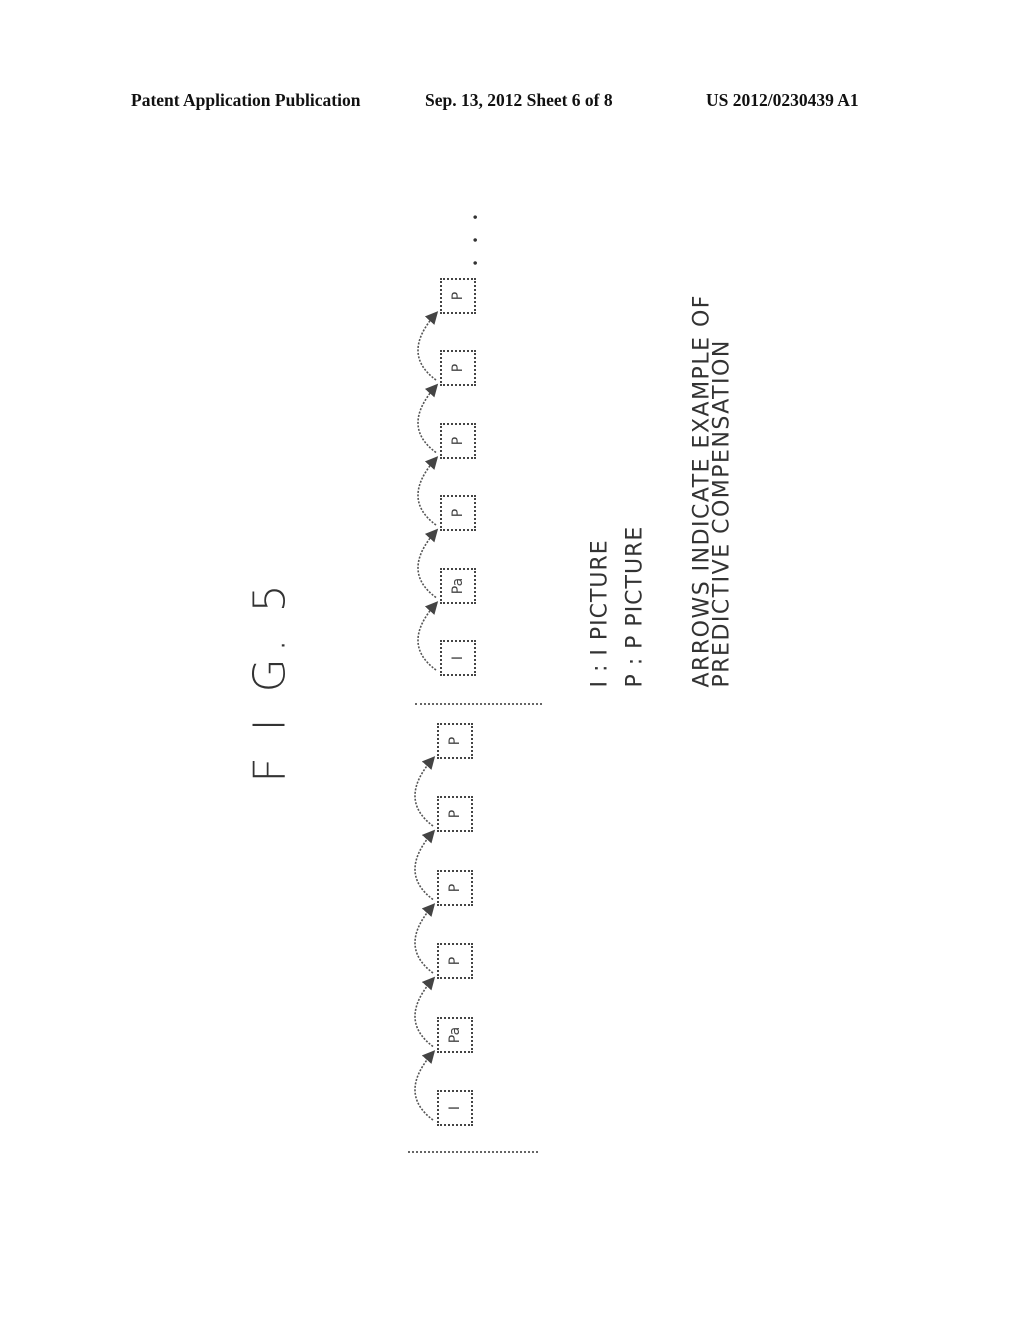 The image size is (1024, 1320). Describe the element at coordinates (635, 606) in the screenshot. I see `legend-p-picture: P : P PICTURE` at that location.